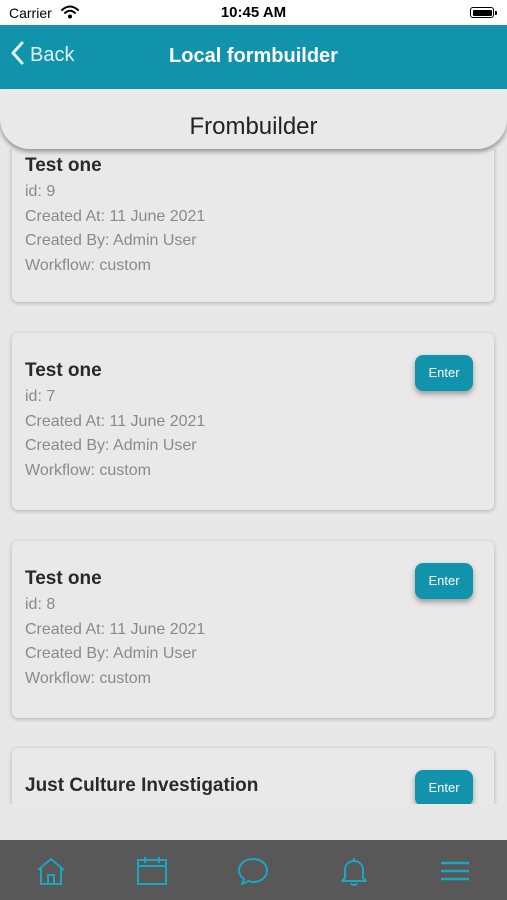 Image resolution: width=507 pixels, height=900 pixels. I want to click on form-id: id: 9, so click(40, 191).